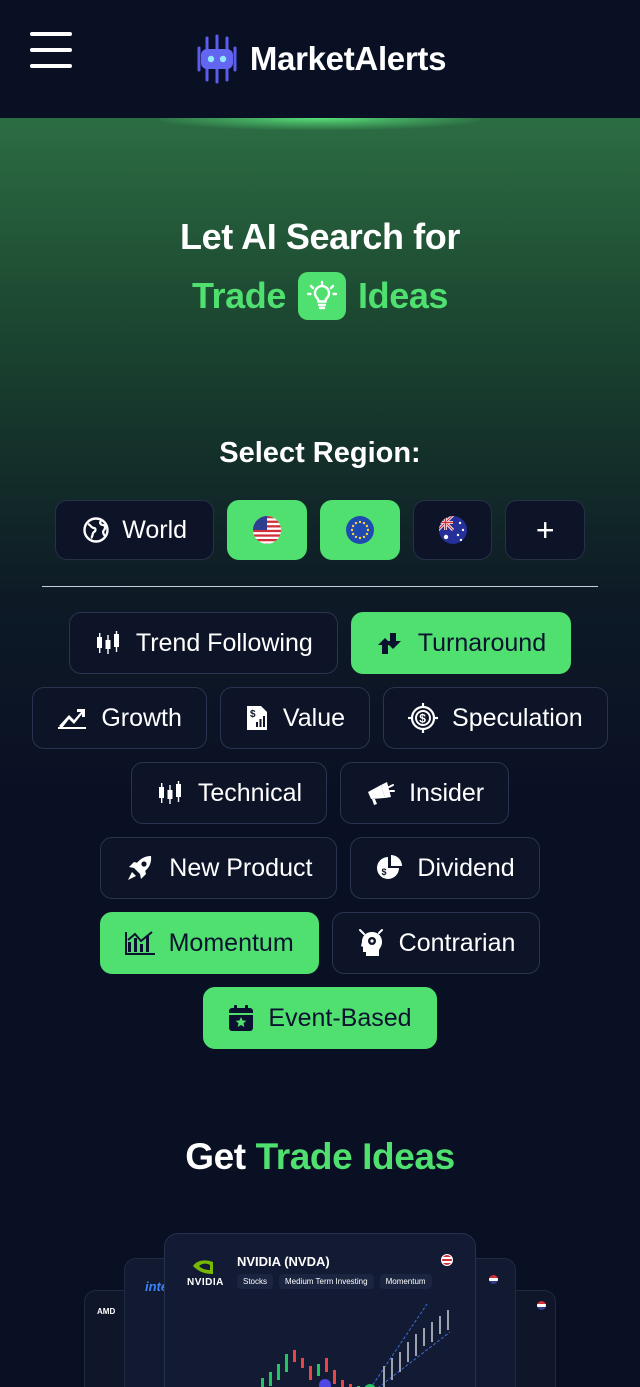  I want to click on hero-word-trade: Trade, so click(238, 295).